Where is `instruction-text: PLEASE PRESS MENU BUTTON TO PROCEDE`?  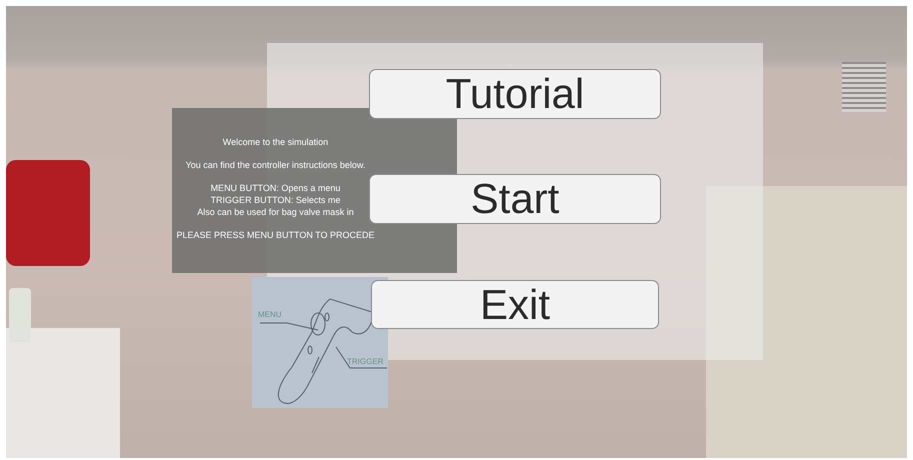
instruction-text: PLEASE PRESS MENU BUTTON TO PROCEDE is located at coordinates (275, 235).